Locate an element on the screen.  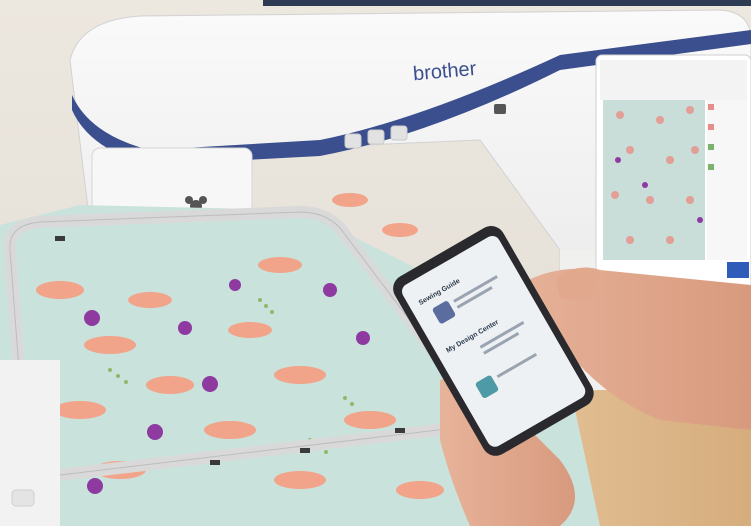
lcd-toolbar is located at coordinates (673, 80).